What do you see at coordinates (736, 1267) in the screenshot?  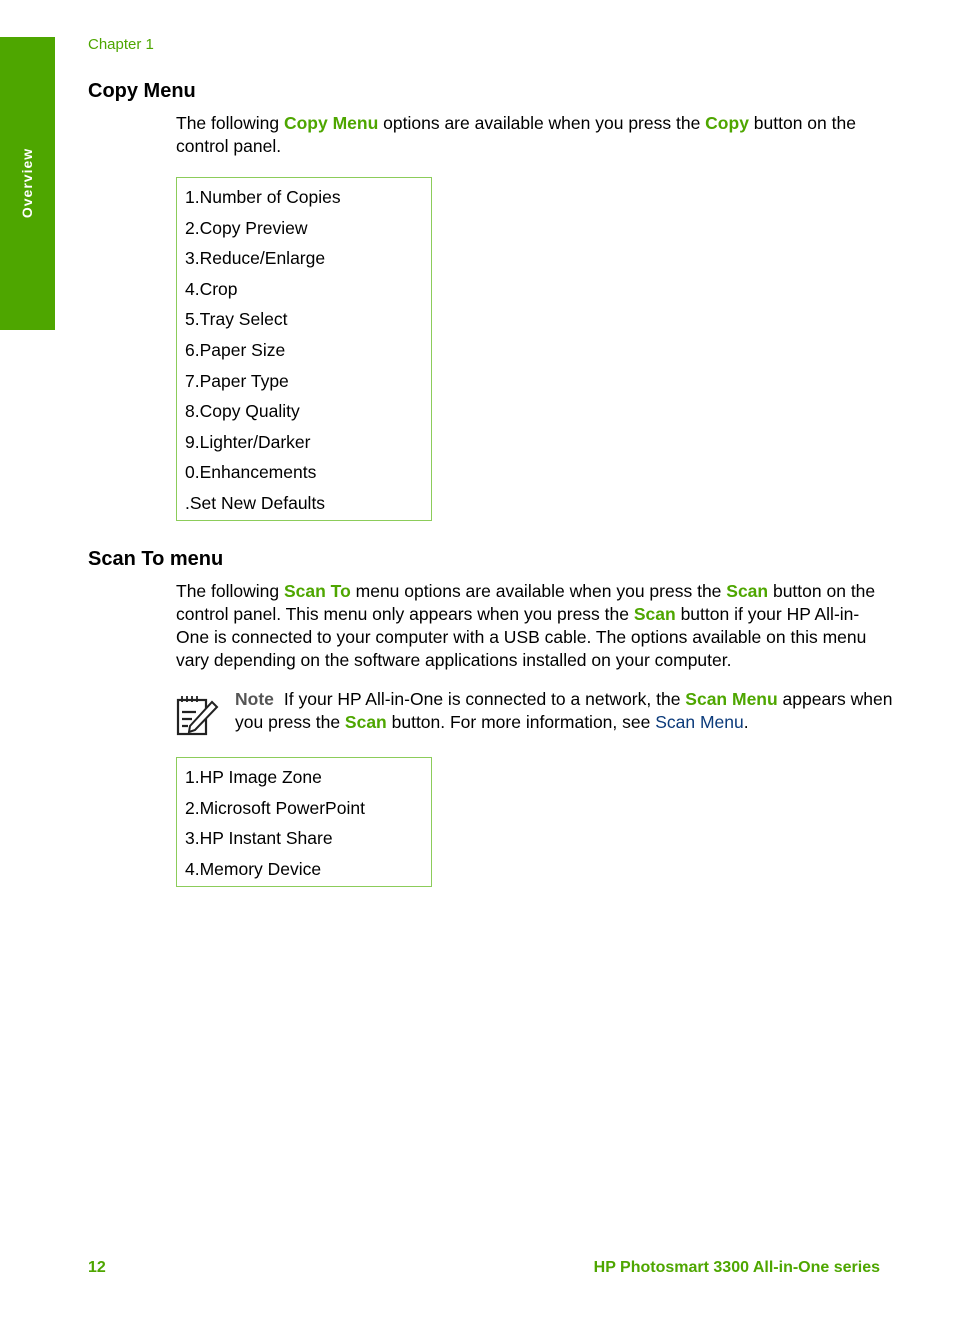 I see `footer-title: HP Photosmart 3300 All-in-One series` at bounding box center [736, 1267].